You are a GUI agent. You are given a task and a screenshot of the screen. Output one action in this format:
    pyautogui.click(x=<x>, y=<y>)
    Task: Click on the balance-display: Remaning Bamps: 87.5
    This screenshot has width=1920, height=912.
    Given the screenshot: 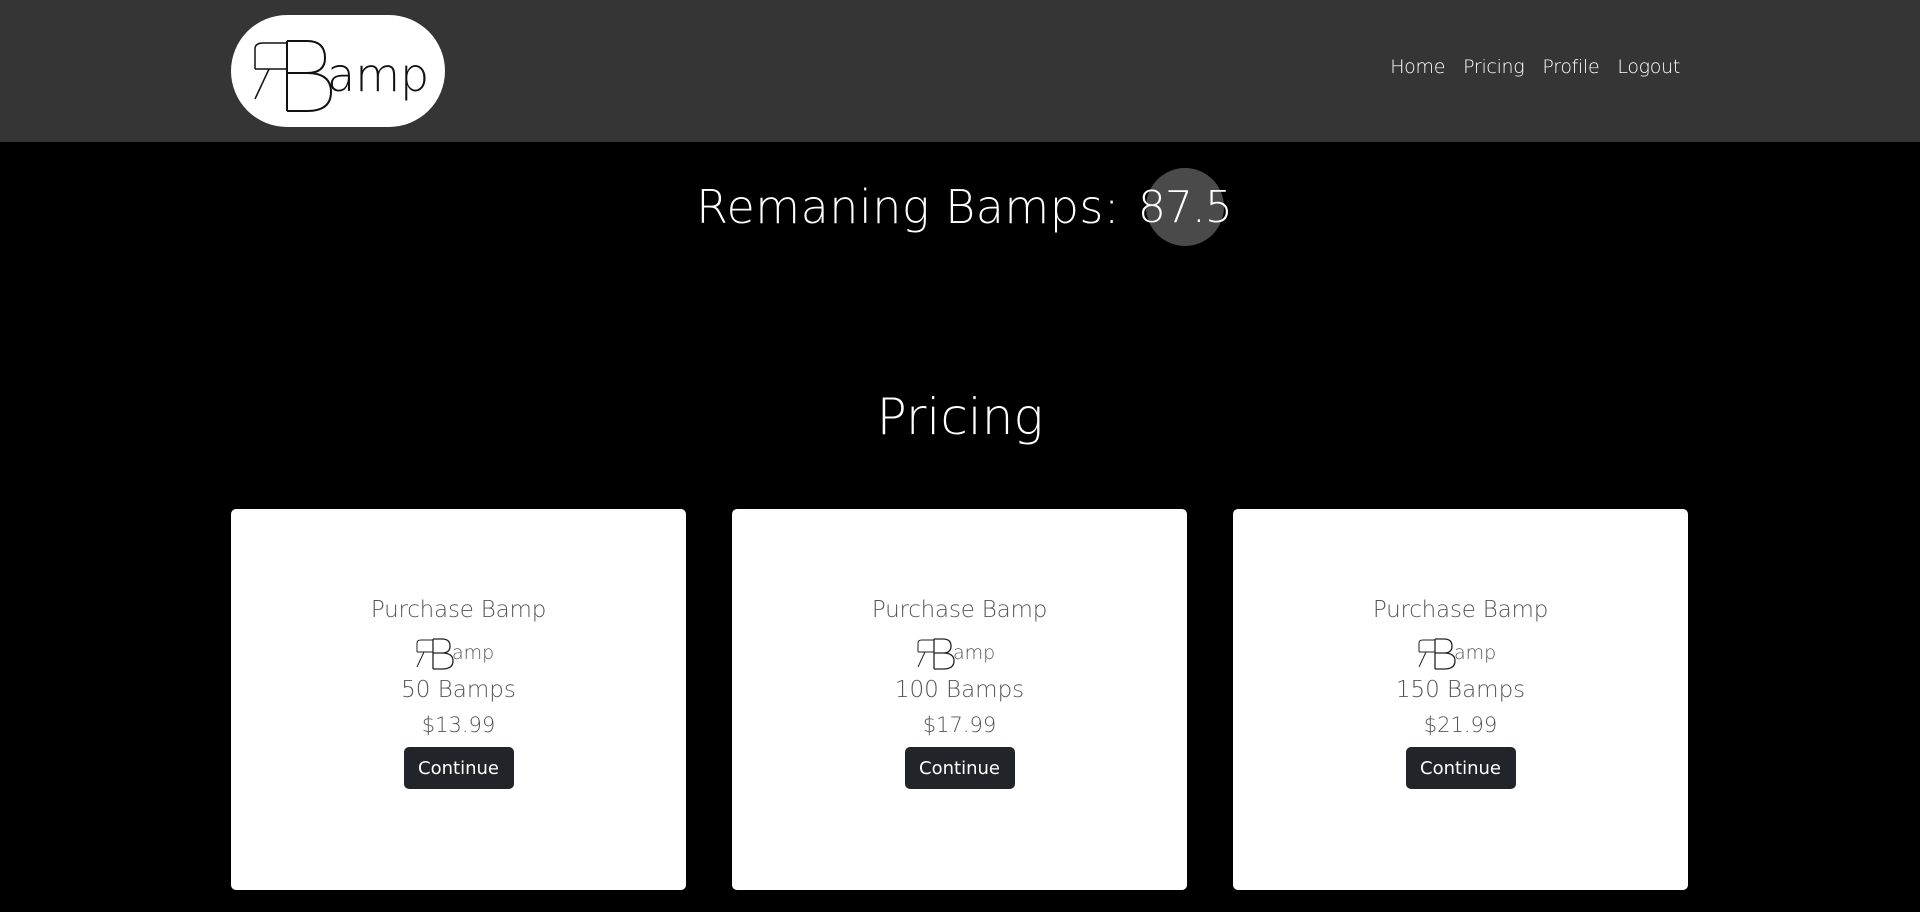 What is the action you would take?
    pyautogui.click(x=960, y=207)
    